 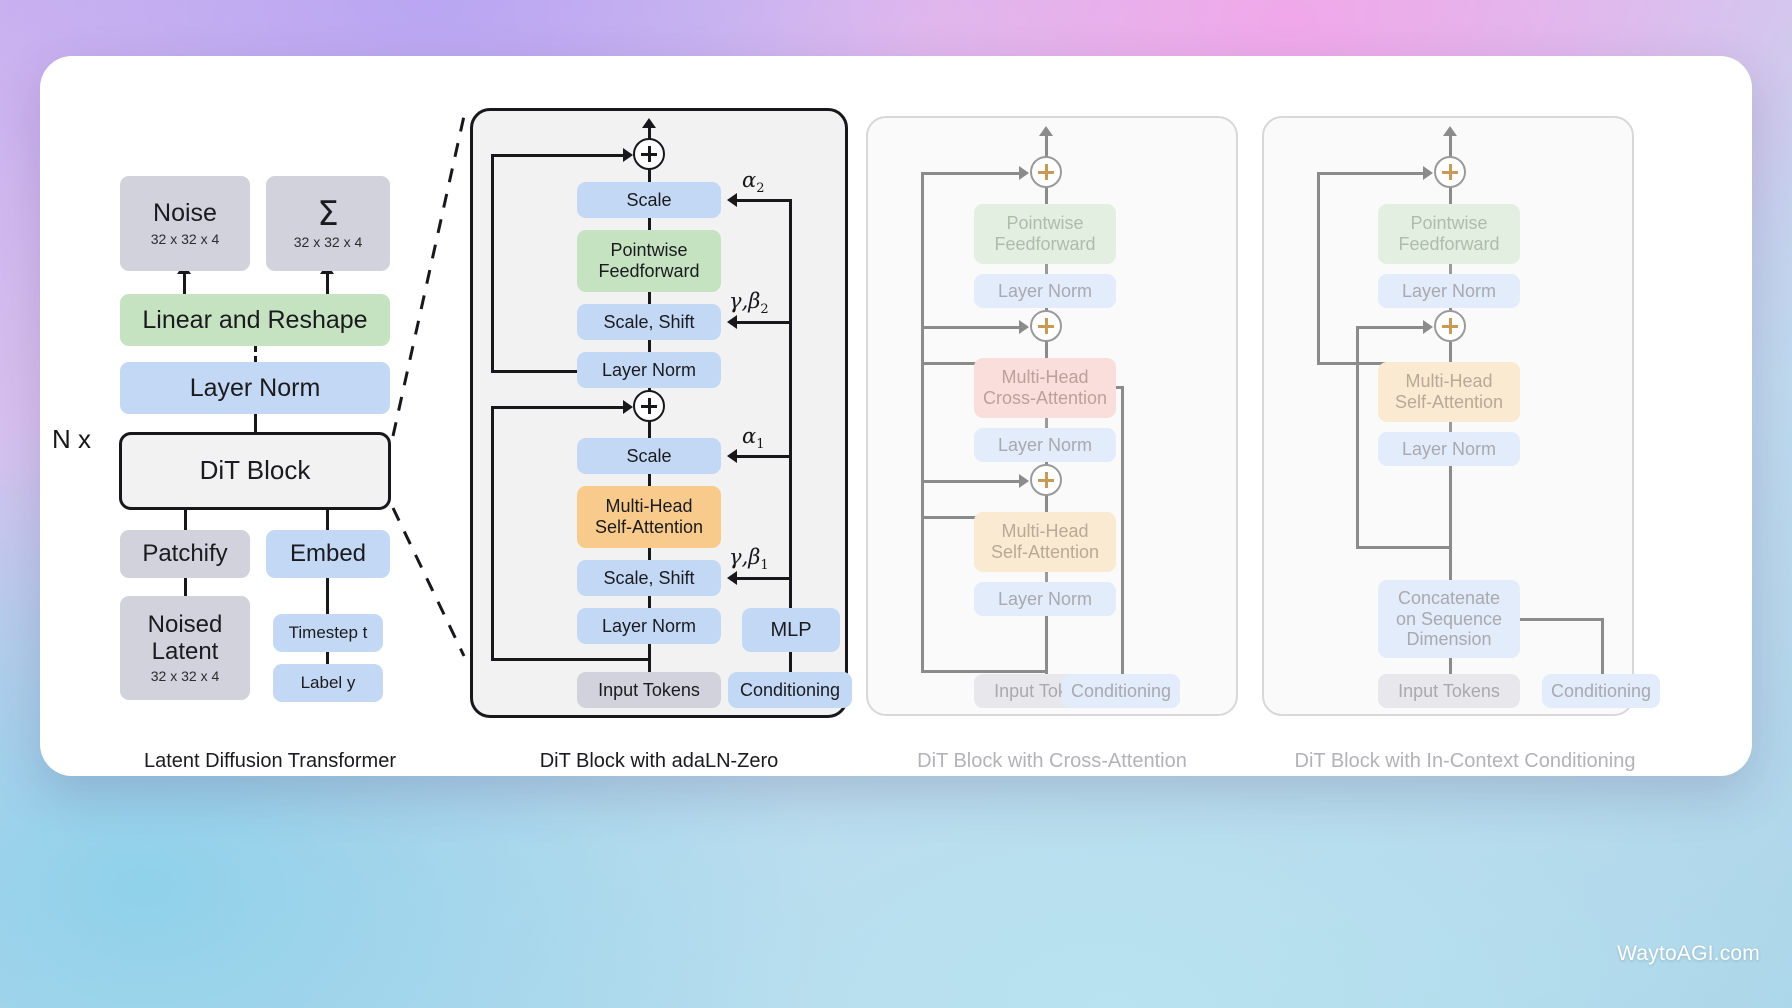 I want to click on connector-dit-to-layernorm, so click(x=255, y=423).